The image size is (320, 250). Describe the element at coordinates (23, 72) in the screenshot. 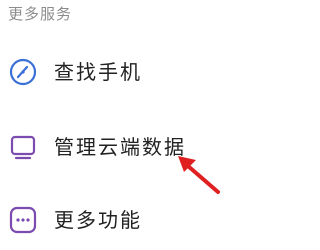

I see `compass-icon` at that location.